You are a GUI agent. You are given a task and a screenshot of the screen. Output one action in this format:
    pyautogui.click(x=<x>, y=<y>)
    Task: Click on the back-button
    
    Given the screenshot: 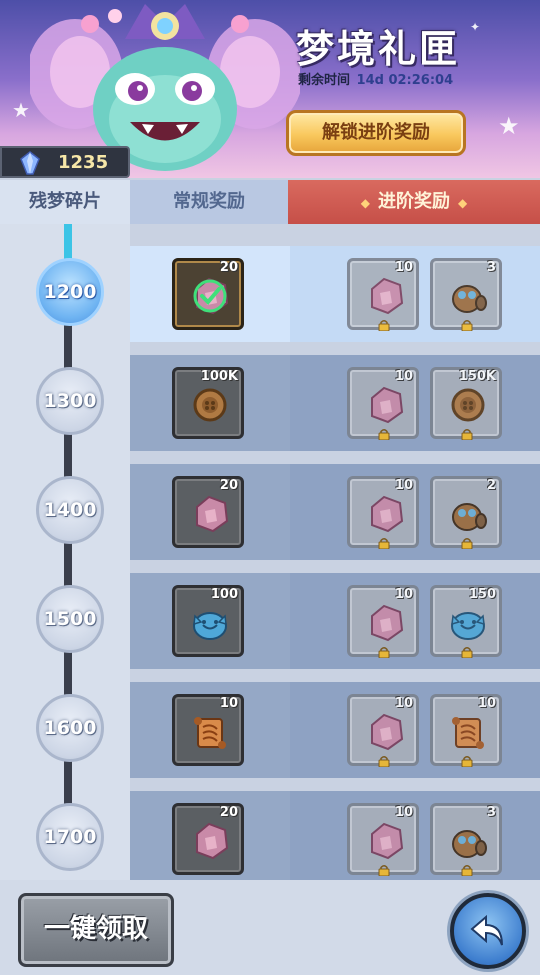 What is the action you would take?
    pyautogui.click(x=488, y=931)
    